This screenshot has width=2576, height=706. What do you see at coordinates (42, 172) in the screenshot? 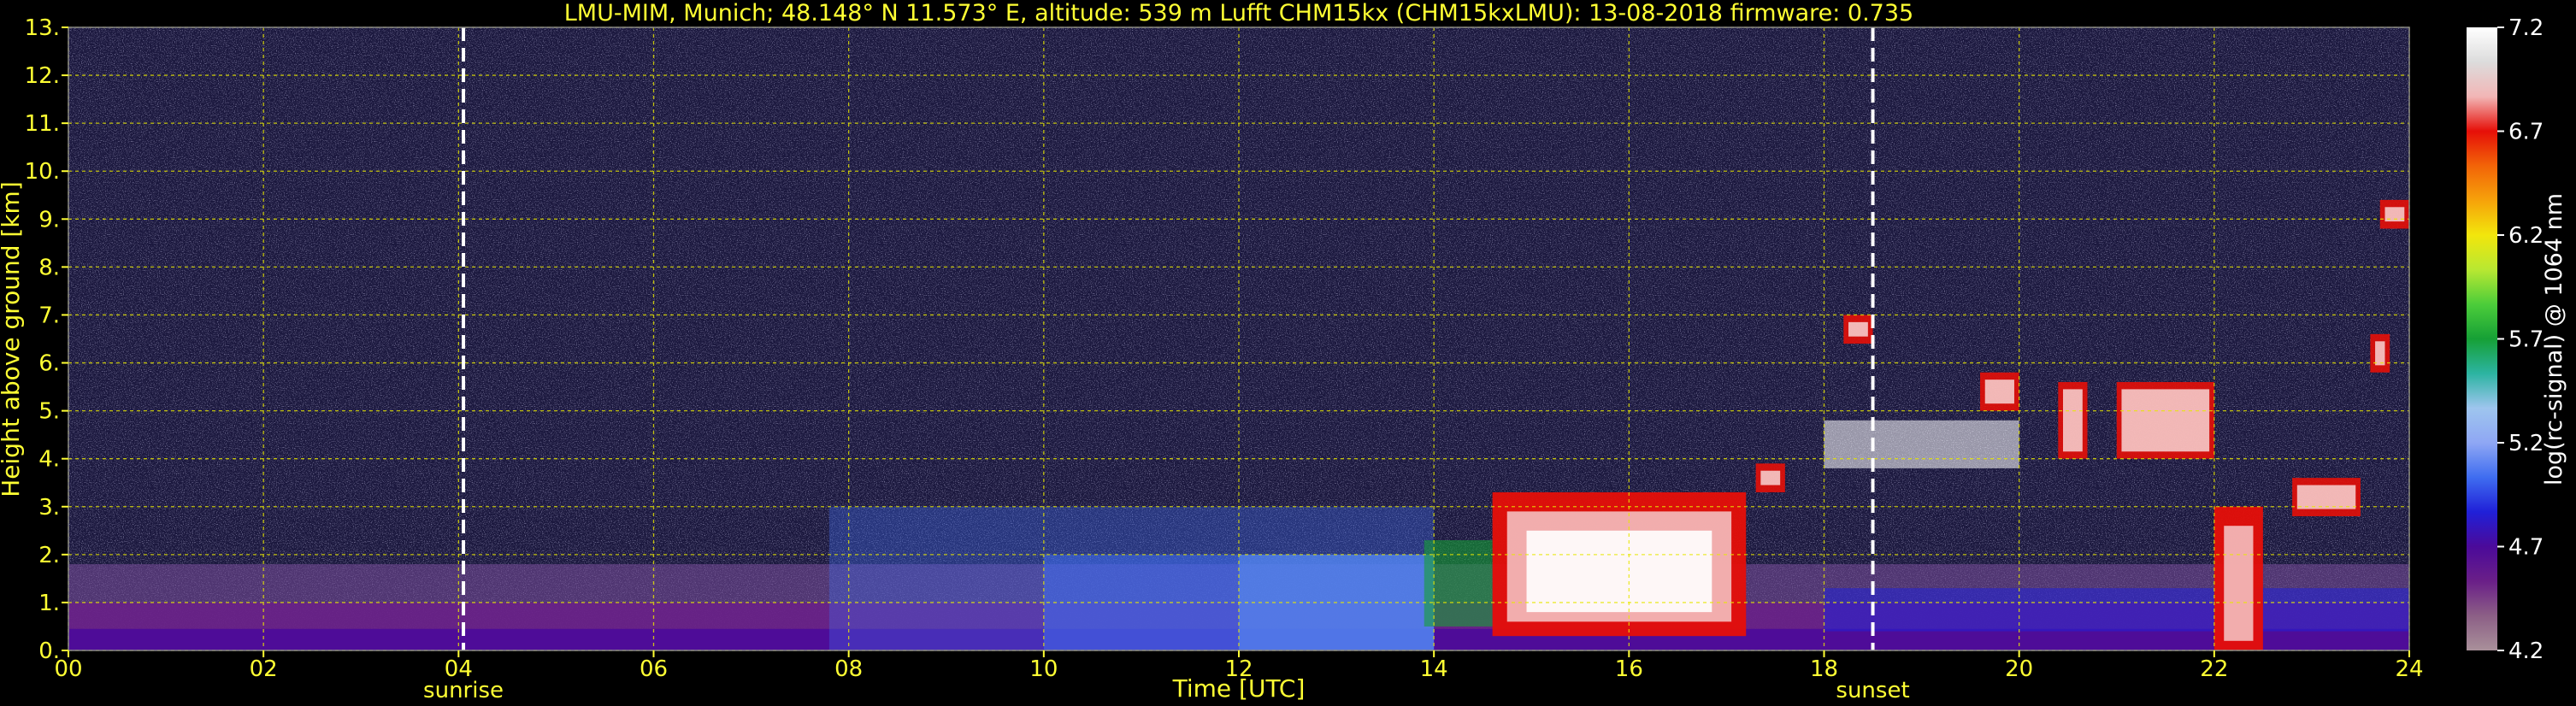
I see `y-tick-label: 10.` at bounding box center [42, 172].